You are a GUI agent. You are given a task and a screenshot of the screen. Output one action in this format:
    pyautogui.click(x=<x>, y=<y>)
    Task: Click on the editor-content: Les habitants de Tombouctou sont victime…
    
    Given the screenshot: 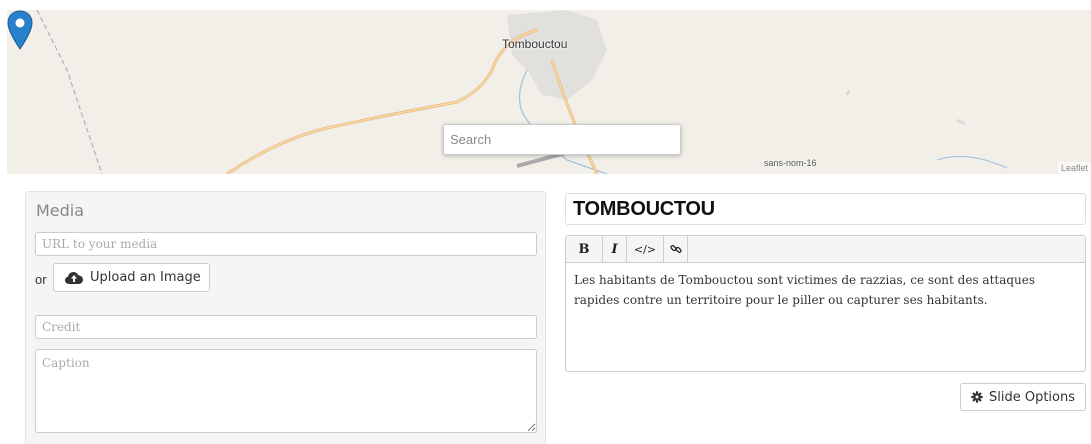 What is the action you would take?
    pyautogui.click(x=825, y=290)
    